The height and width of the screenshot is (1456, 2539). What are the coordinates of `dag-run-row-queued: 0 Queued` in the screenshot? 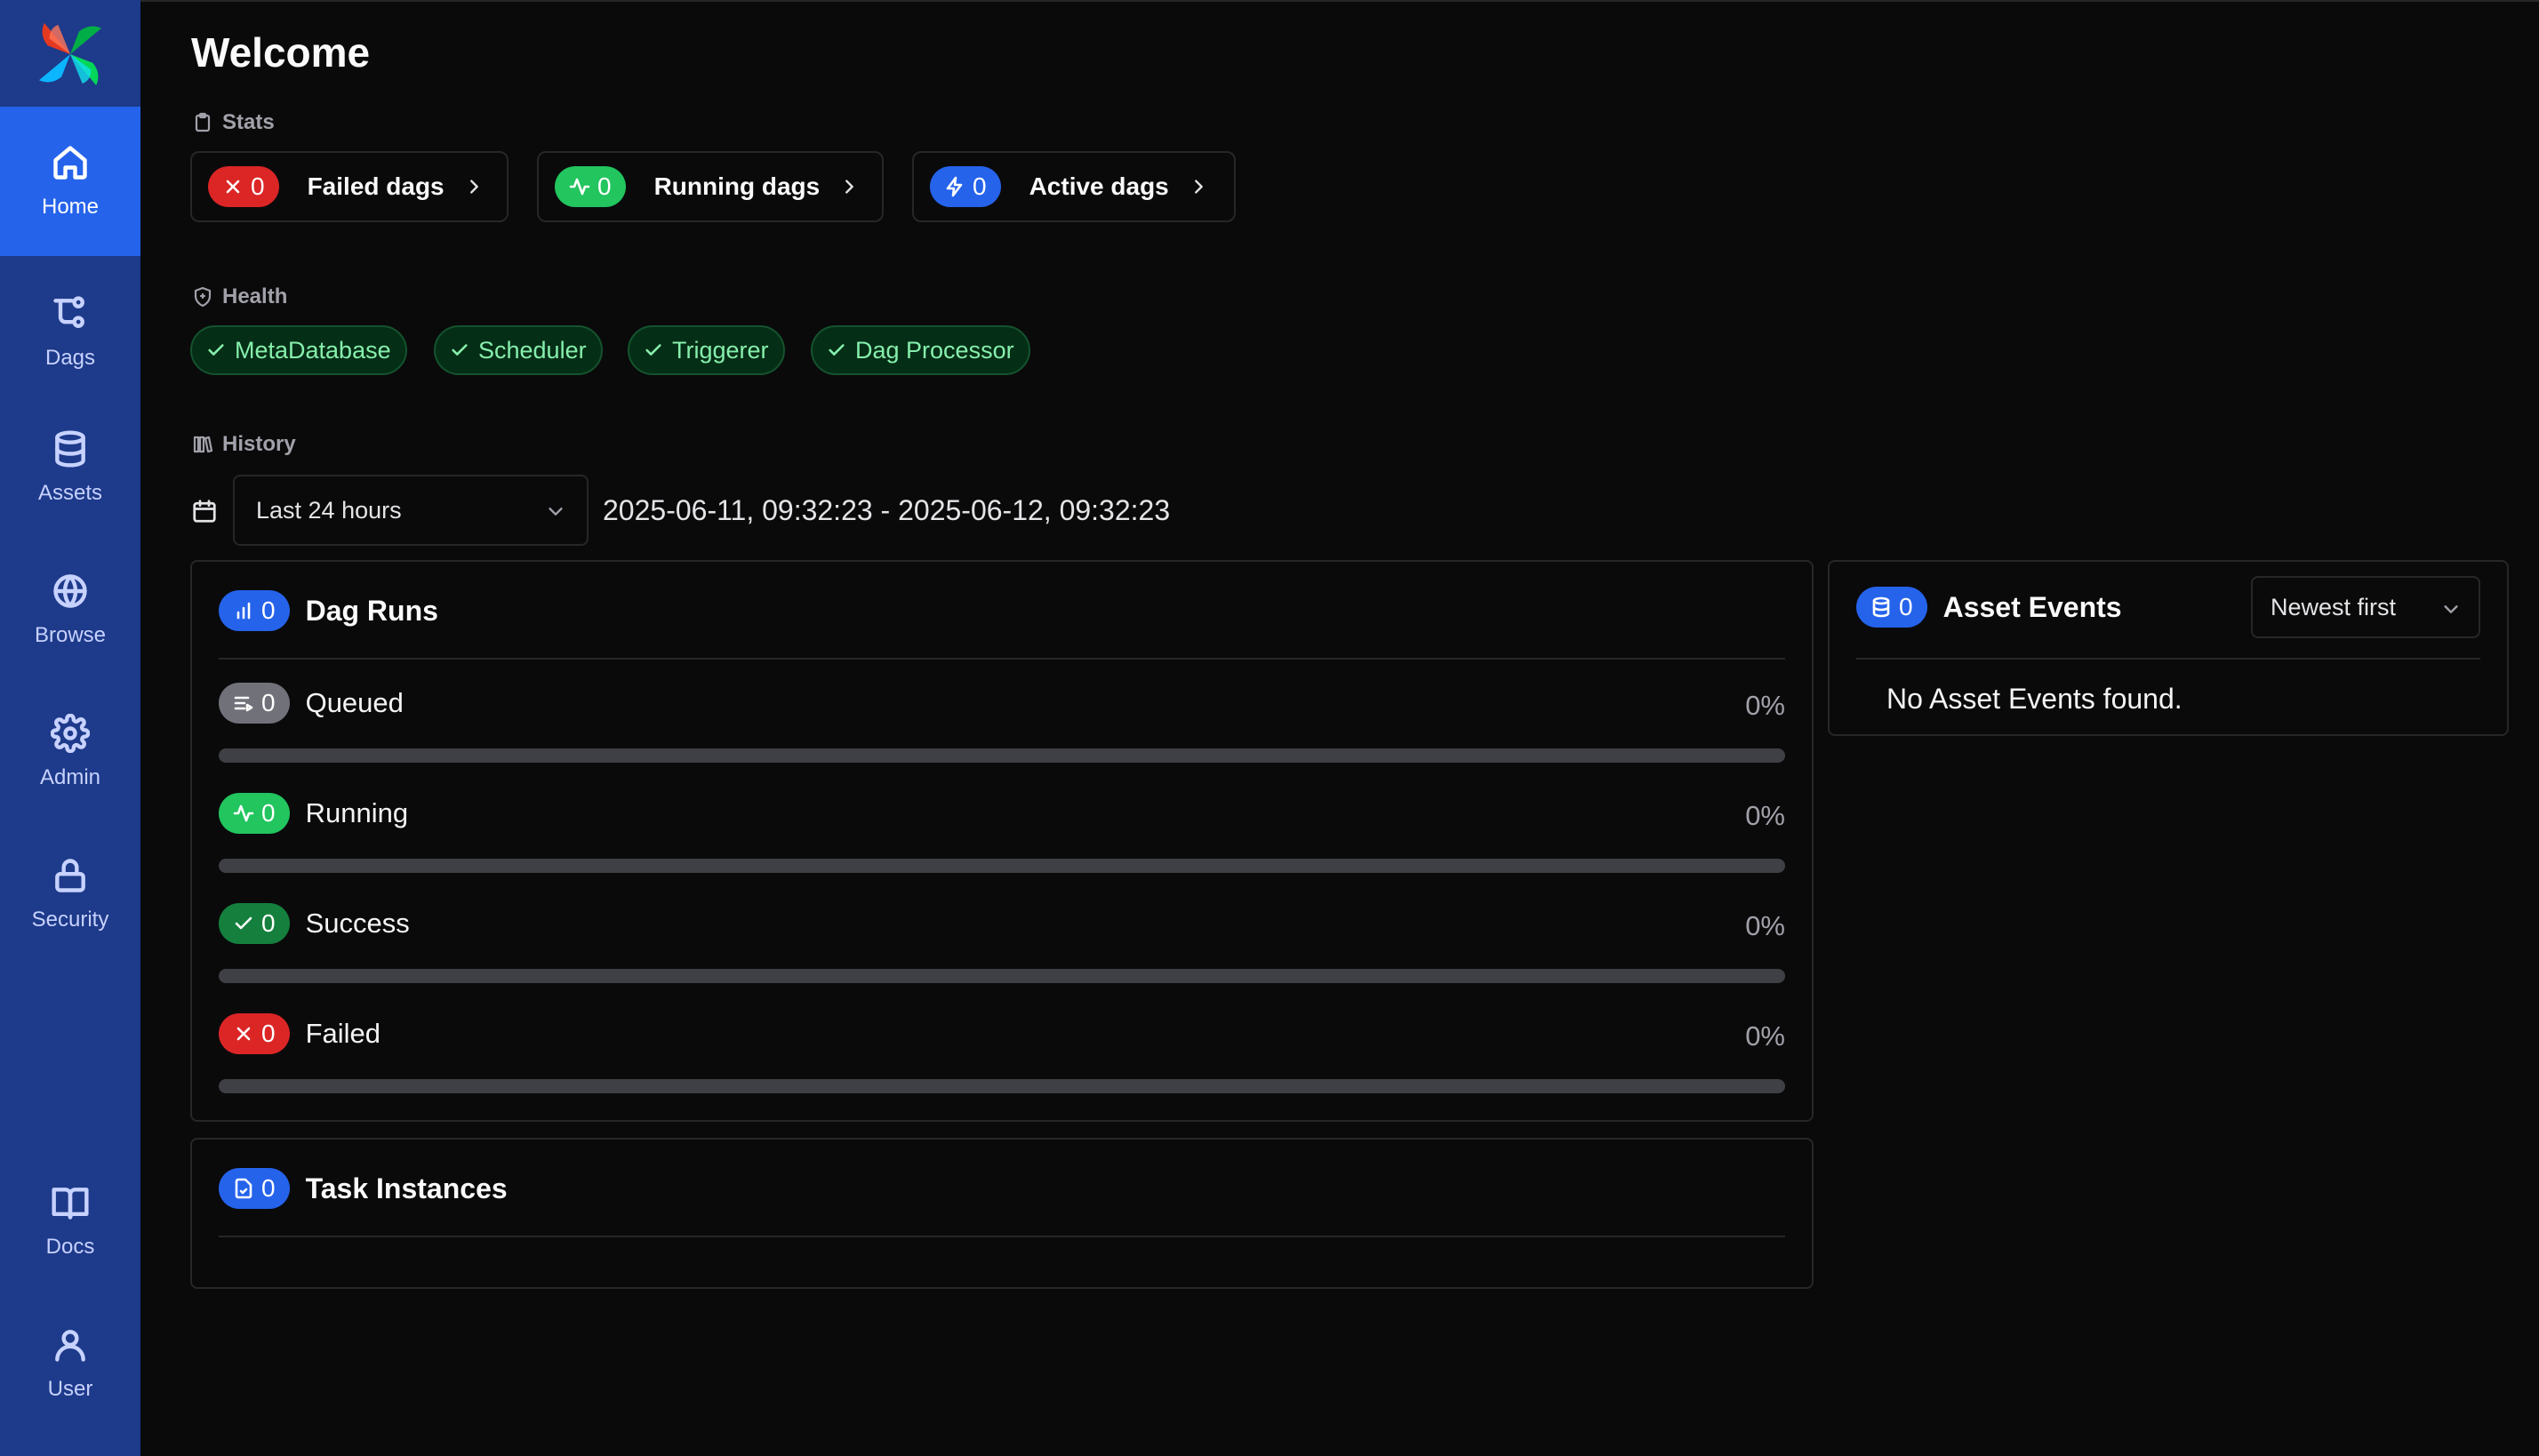 It's located at (311, 703).